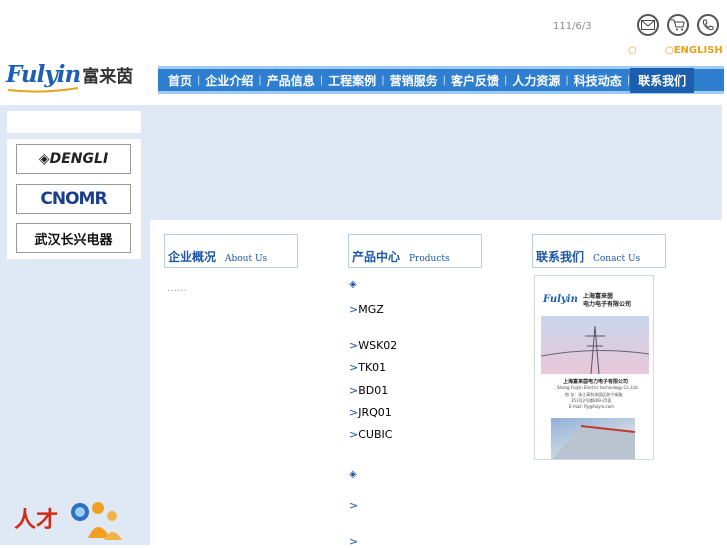  What do you see at coordinates (108, 77) in the screenshot?
I see `logo-chinese: 富来茵` at bounding box center [108, 77].